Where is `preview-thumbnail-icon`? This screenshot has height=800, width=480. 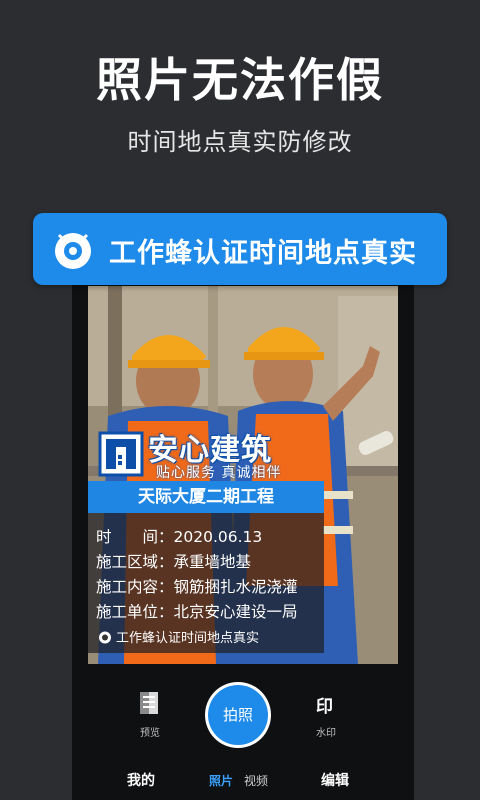
preview-thumbnail-icon is located at coordinates (149, 703).